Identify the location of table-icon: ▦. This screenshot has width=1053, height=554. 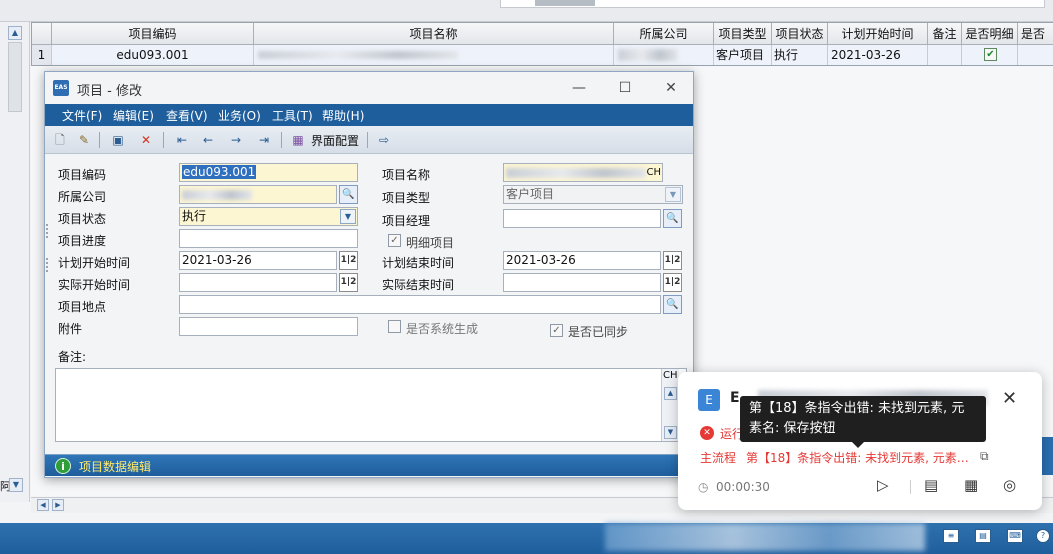
(971, 485).